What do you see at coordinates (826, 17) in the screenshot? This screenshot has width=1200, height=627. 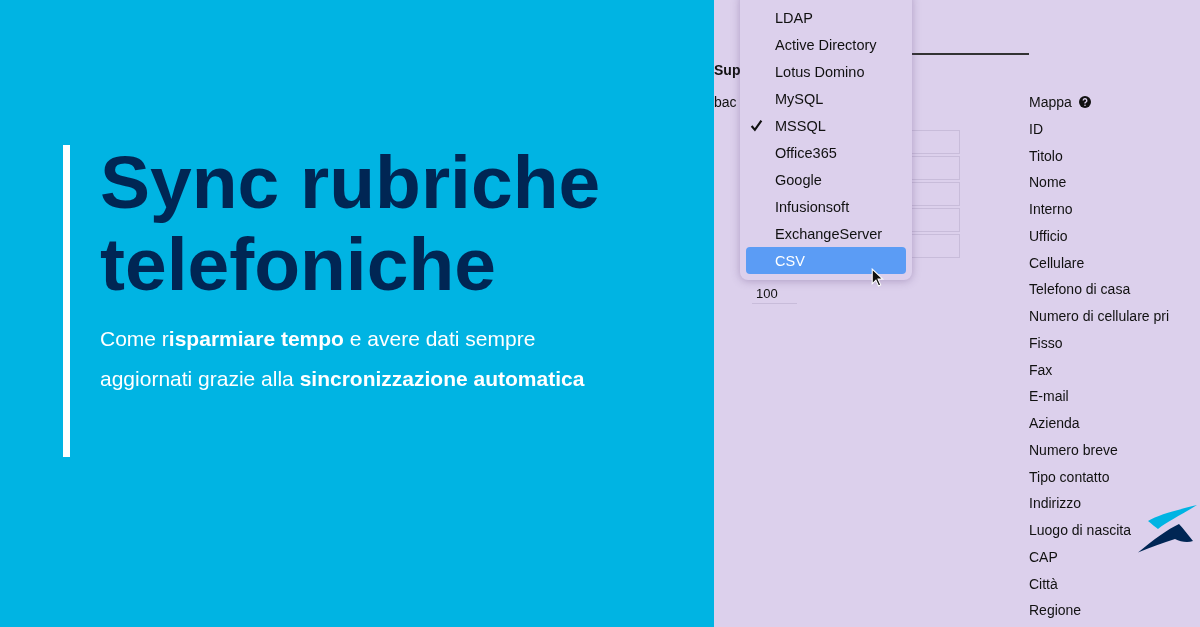 I see `menu-item: LDAP` at bounding box center [826, 17].